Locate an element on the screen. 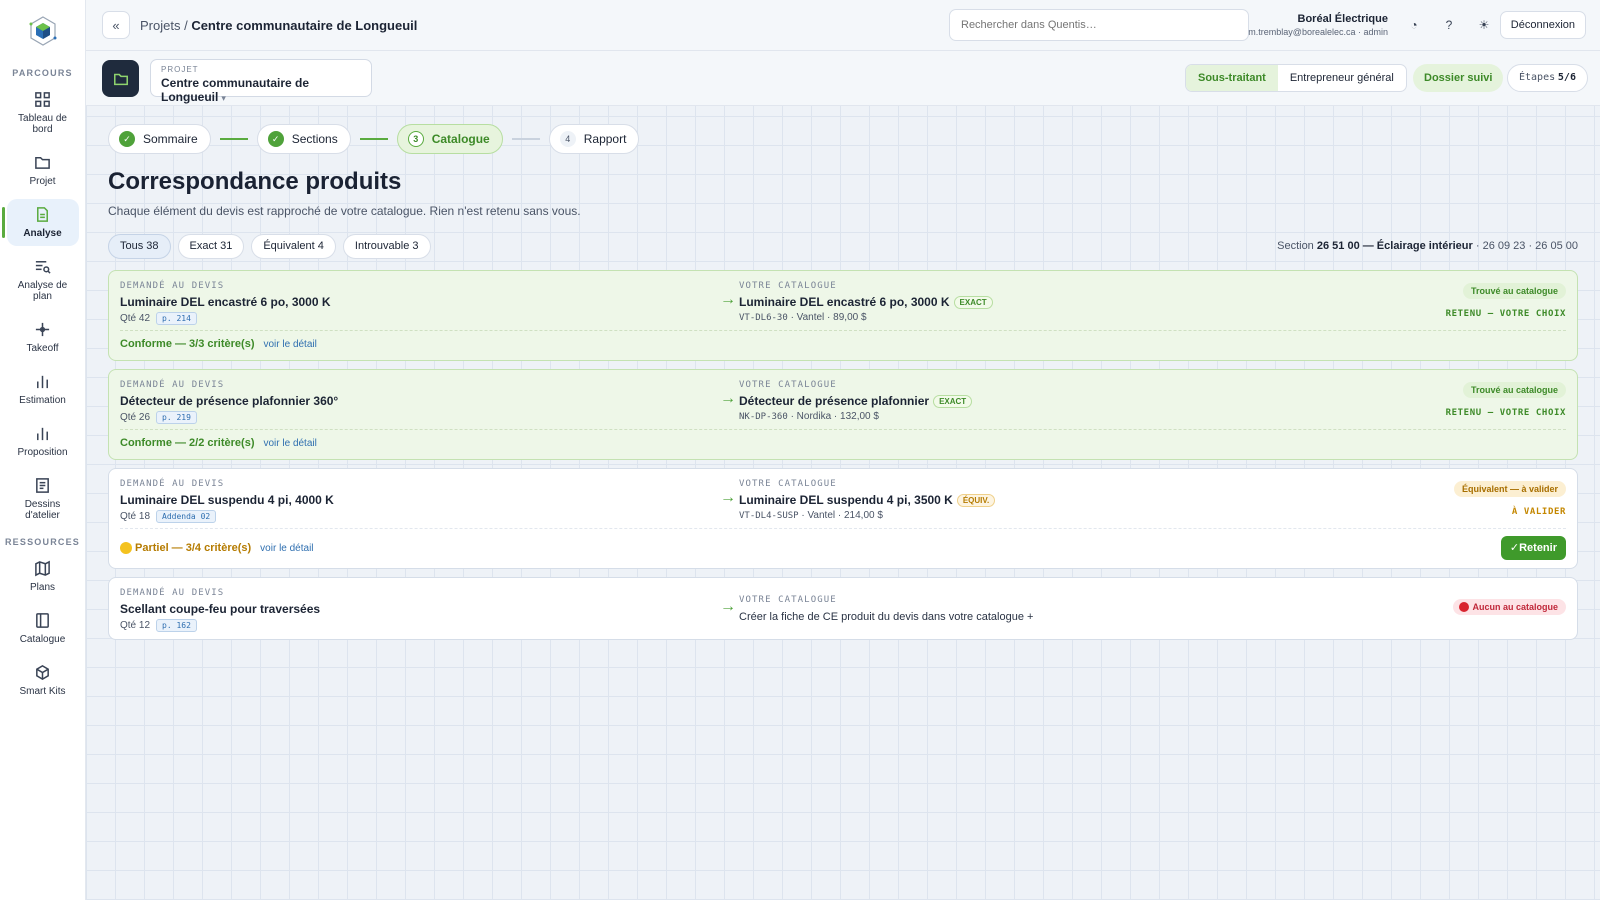 Image resolution: width=1600 pixels, height=900 pixels. step-number: 4 is located at coordinates (567, 139).